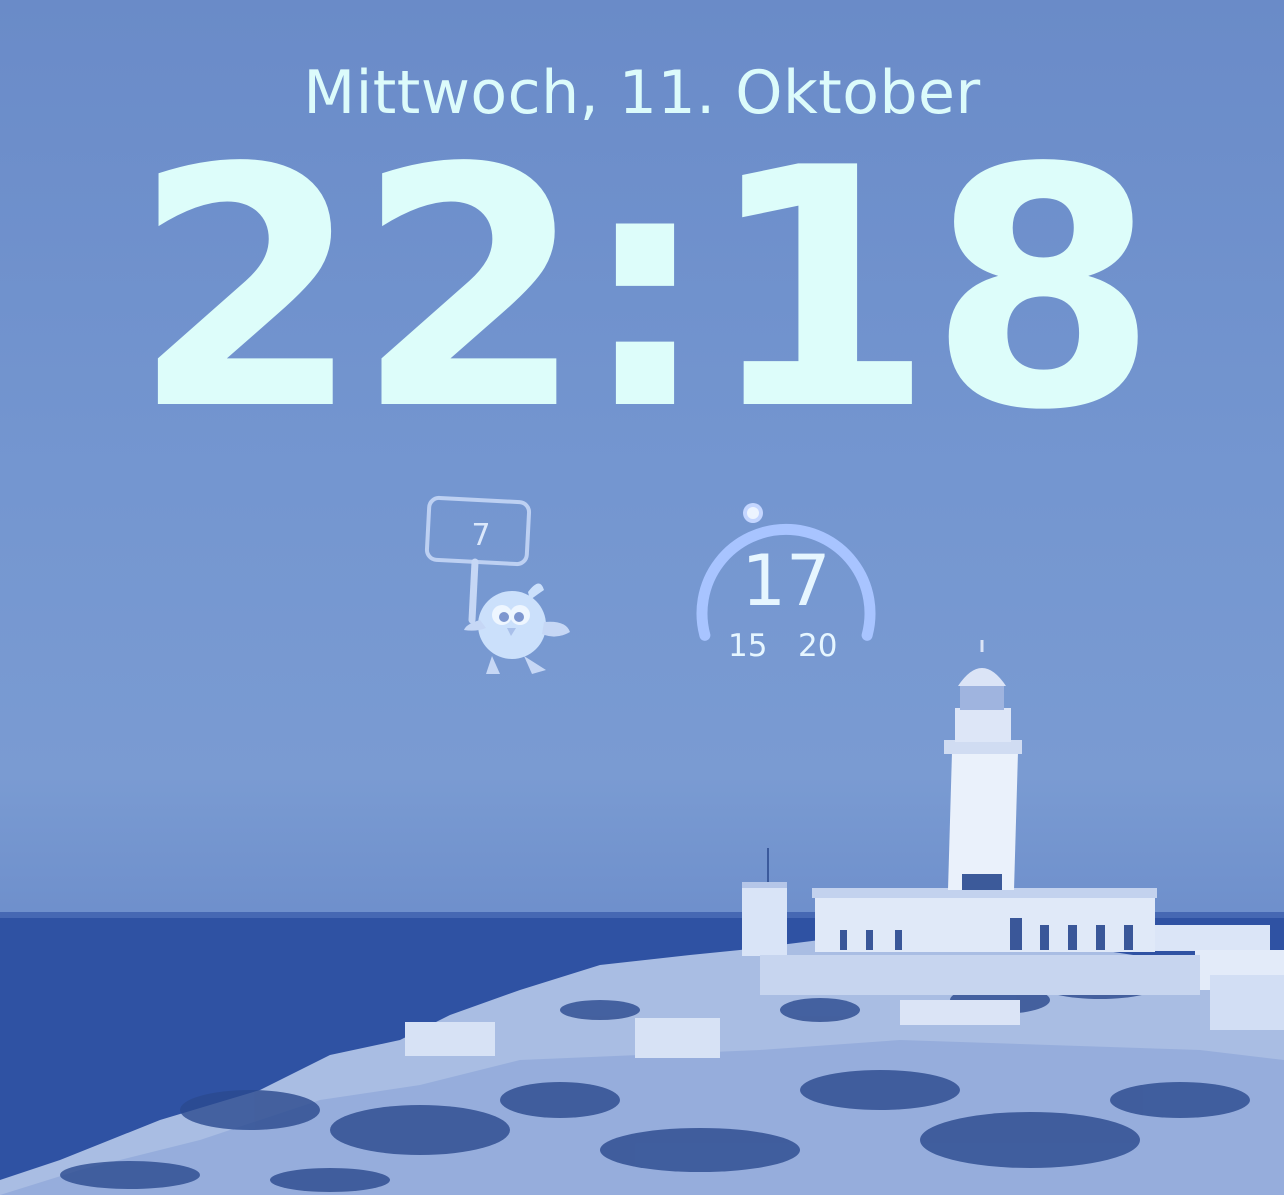 The image size is (1284, 1195). I want to click on weather-current-temp: 17, so click(786, 581).